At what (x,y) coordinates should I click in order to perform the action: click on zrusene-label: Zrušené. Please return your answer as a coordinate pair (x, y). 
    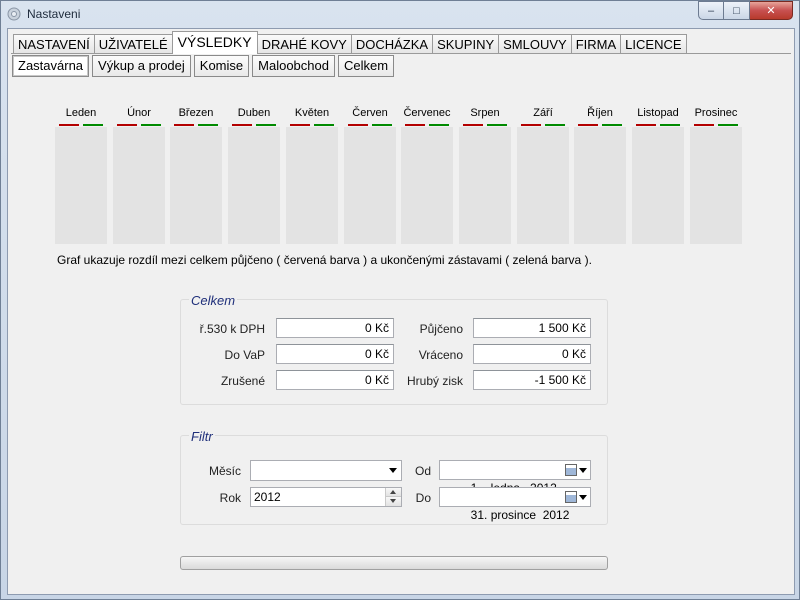
    Looking at the image, I should click on (242, 381).